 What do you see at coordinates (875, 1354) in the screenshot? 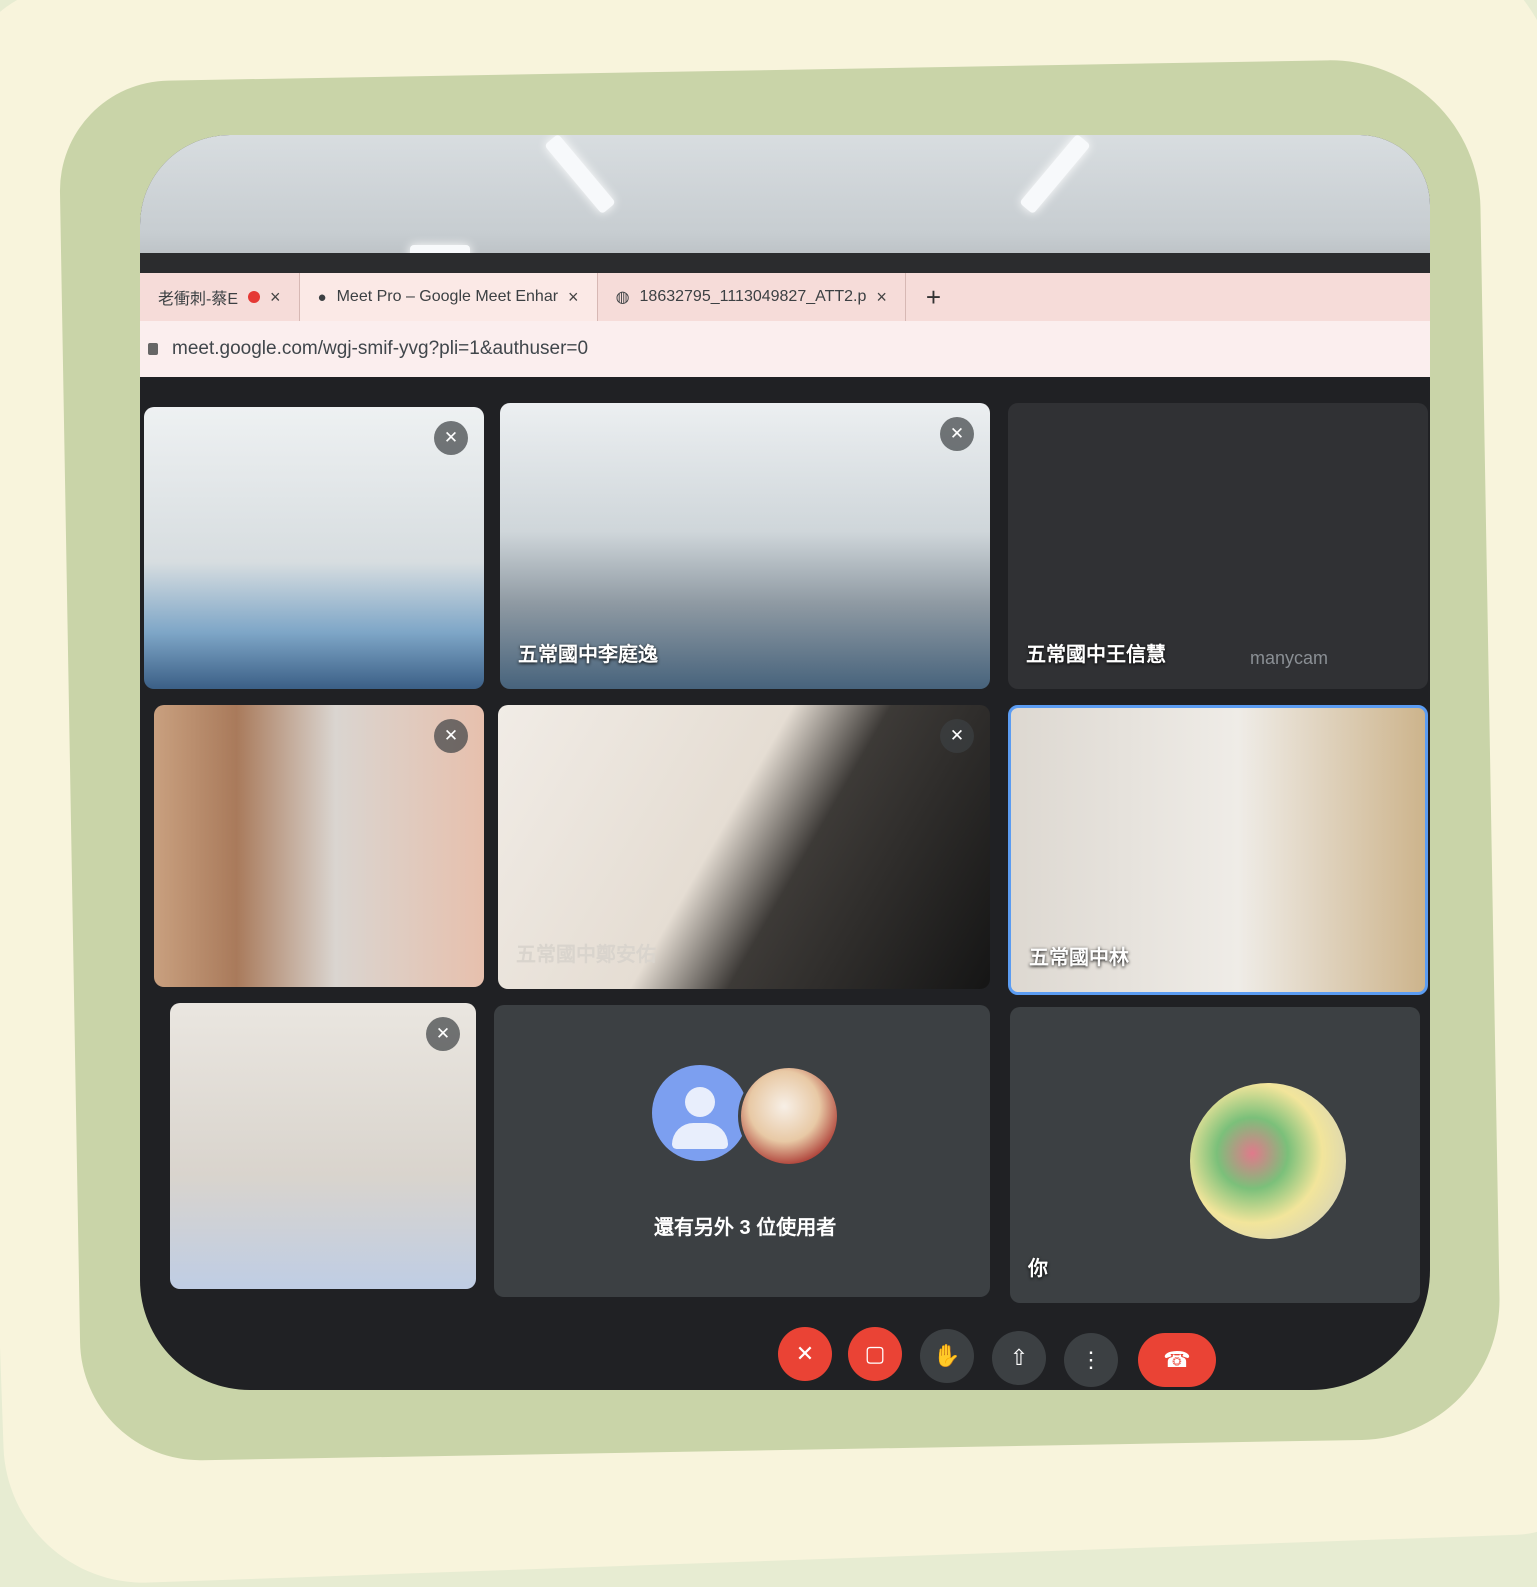
I see `camera-off-icon: ▢` at bounding box center [875, 1354].